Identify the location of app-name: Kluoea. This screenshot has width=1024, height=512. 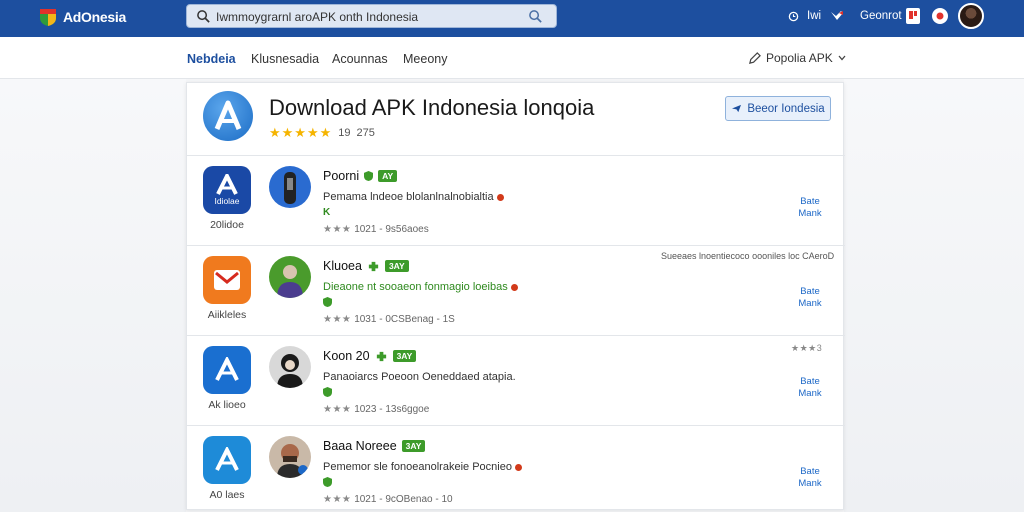
(342, 266).